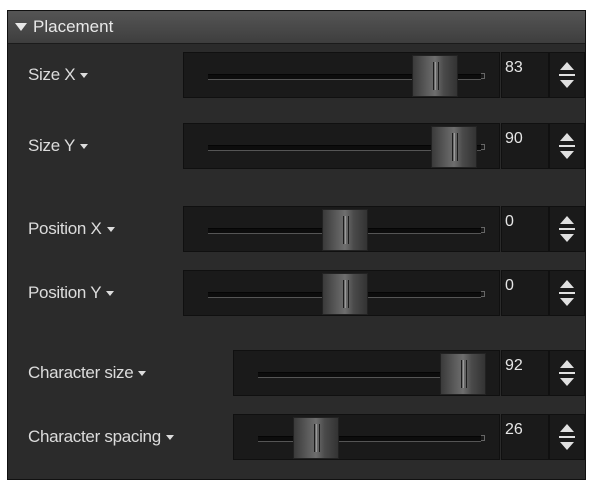  What do you see at coordinates (101, 437) in the screenshot?
I see `character-spacing-label: Character spacing` at bounding box center [101, 437].